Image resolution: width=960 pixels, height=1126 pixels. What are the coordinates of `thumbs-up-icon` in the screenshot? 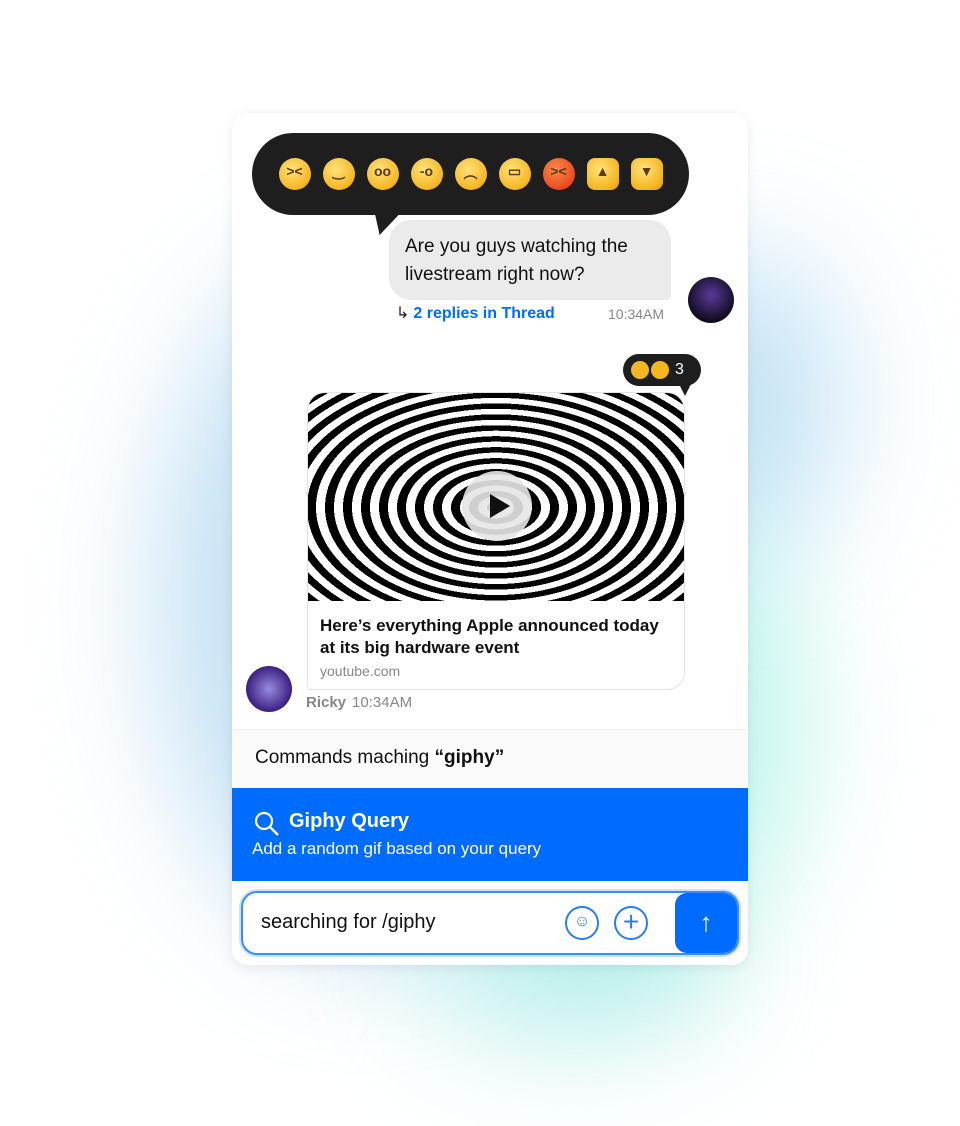 It's located at (640, 370).